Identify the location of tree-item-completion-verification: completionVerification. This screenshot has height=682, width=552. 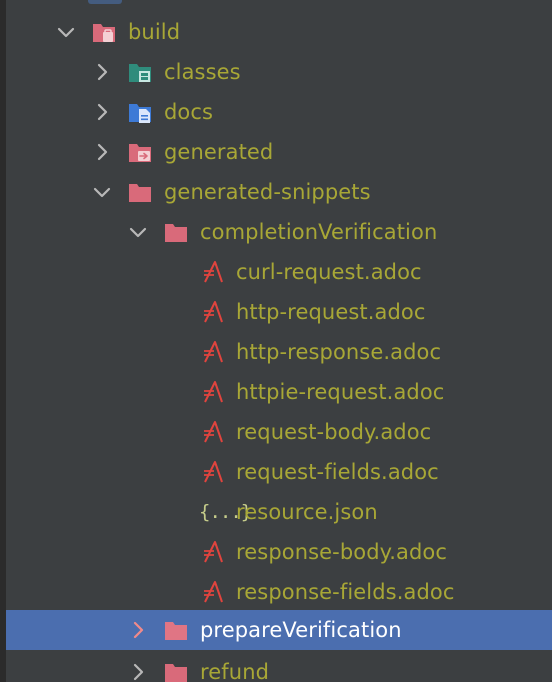
(279, 232).